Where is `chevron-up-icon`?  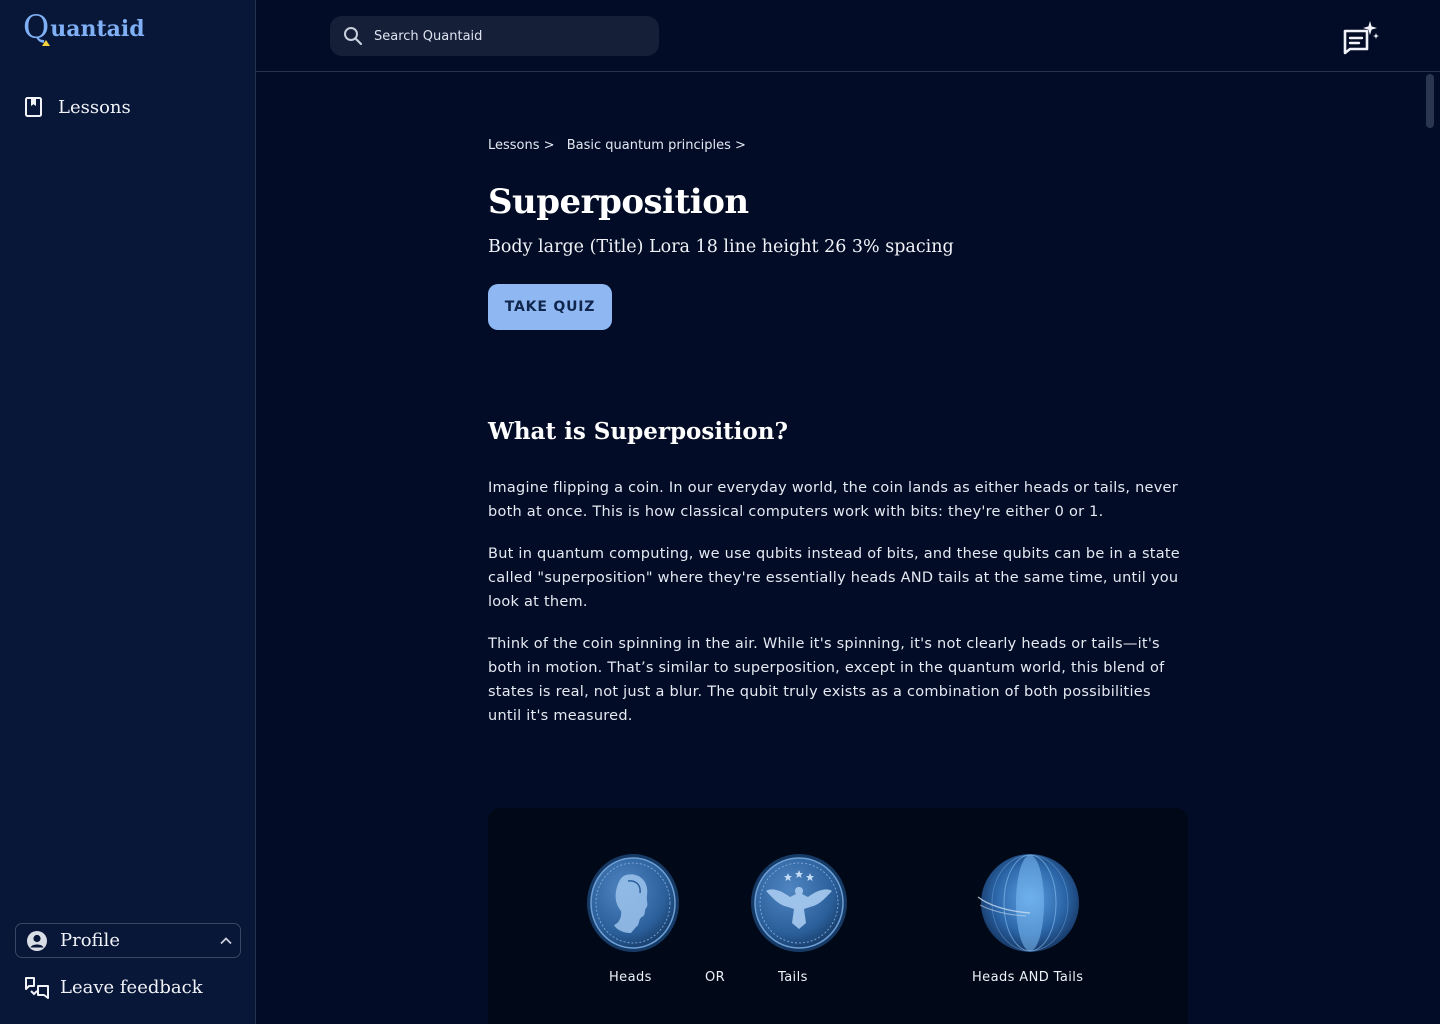
chevron-up-icon is located at coordinates (226, 941).